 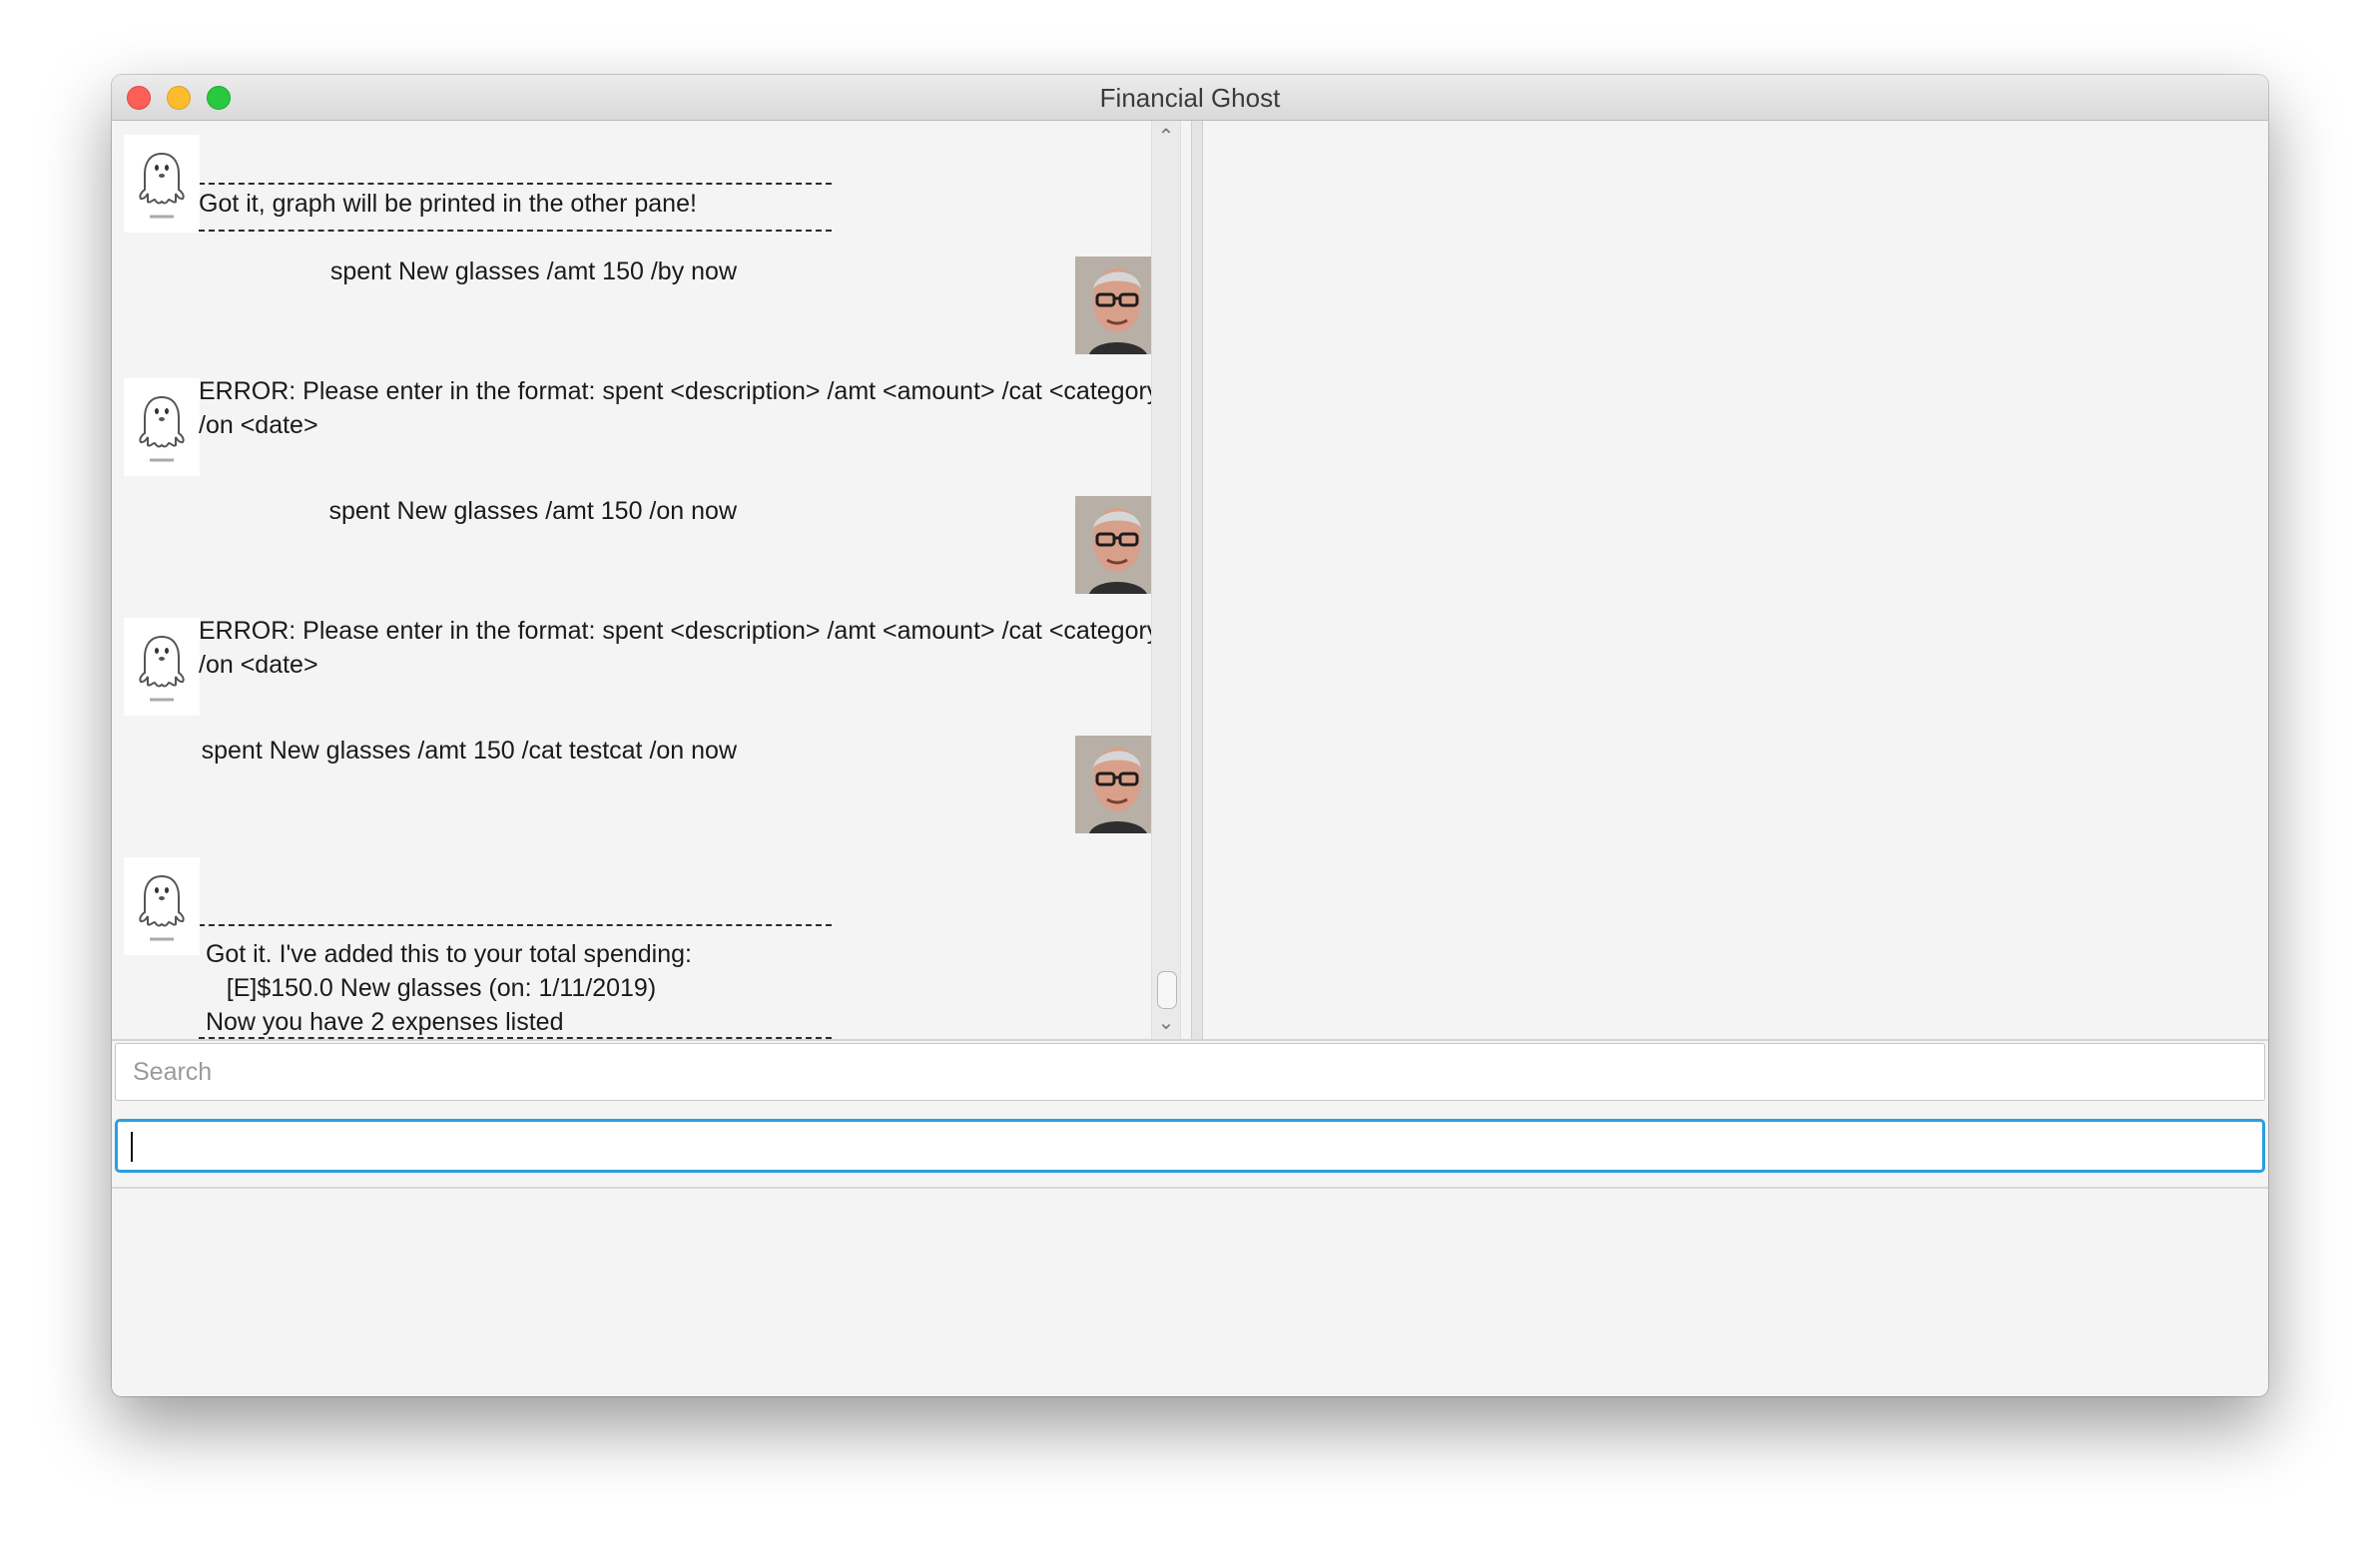 What do you see at coordinates (1190, 1040) in the screenshot?
I see `pane-bottom-border` at bounding box center [1190, 1040].